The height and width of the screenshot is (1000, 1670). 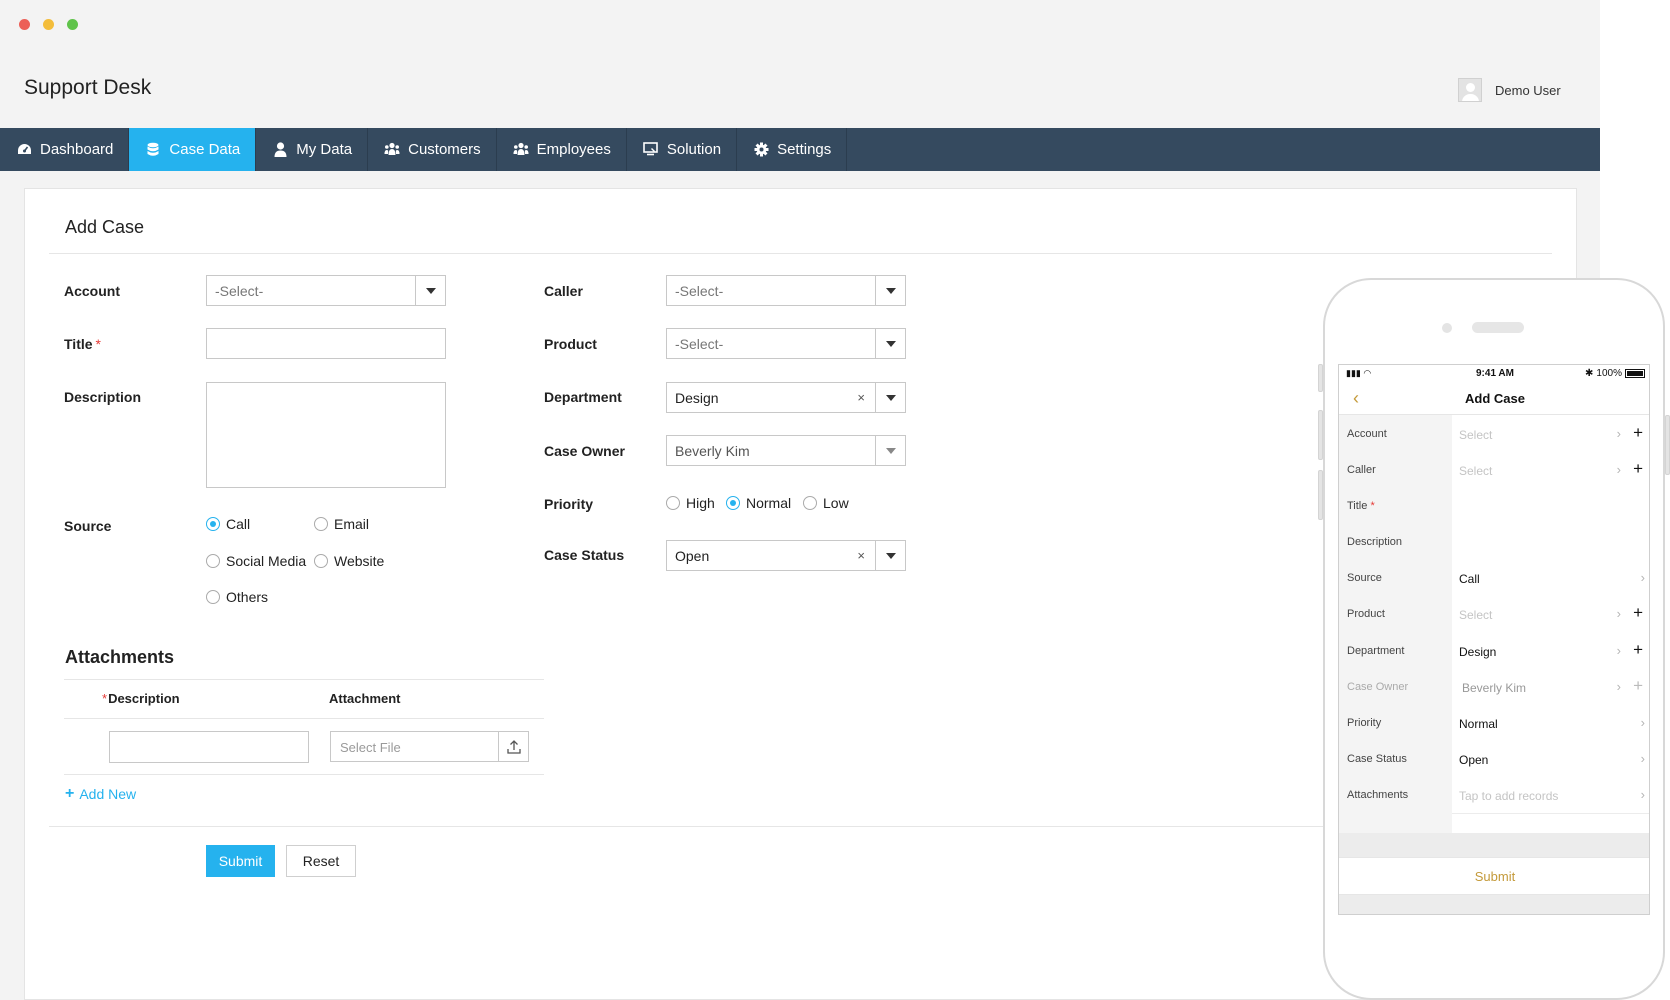 What do you see at coordinates (100, 794) in the screenshot?
I see `add-new-attachment-link: + Add New` at bounding box center [100, 794].